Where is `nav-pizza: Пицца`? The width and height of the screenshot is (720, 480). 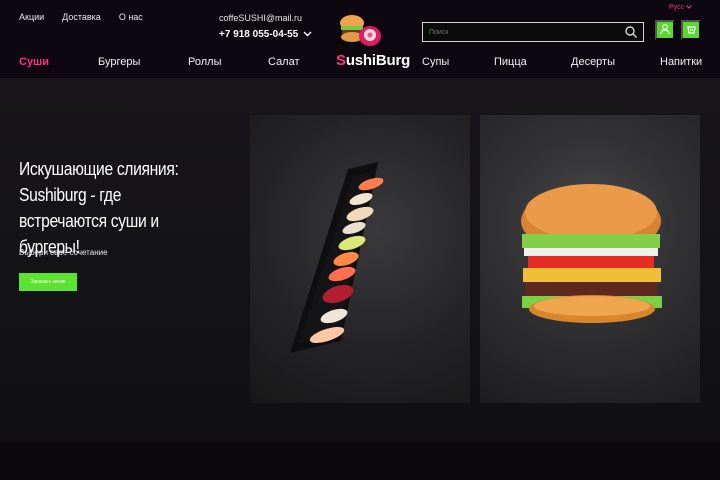 nav-pizza: Пицца is located at coordinates (510, 62).